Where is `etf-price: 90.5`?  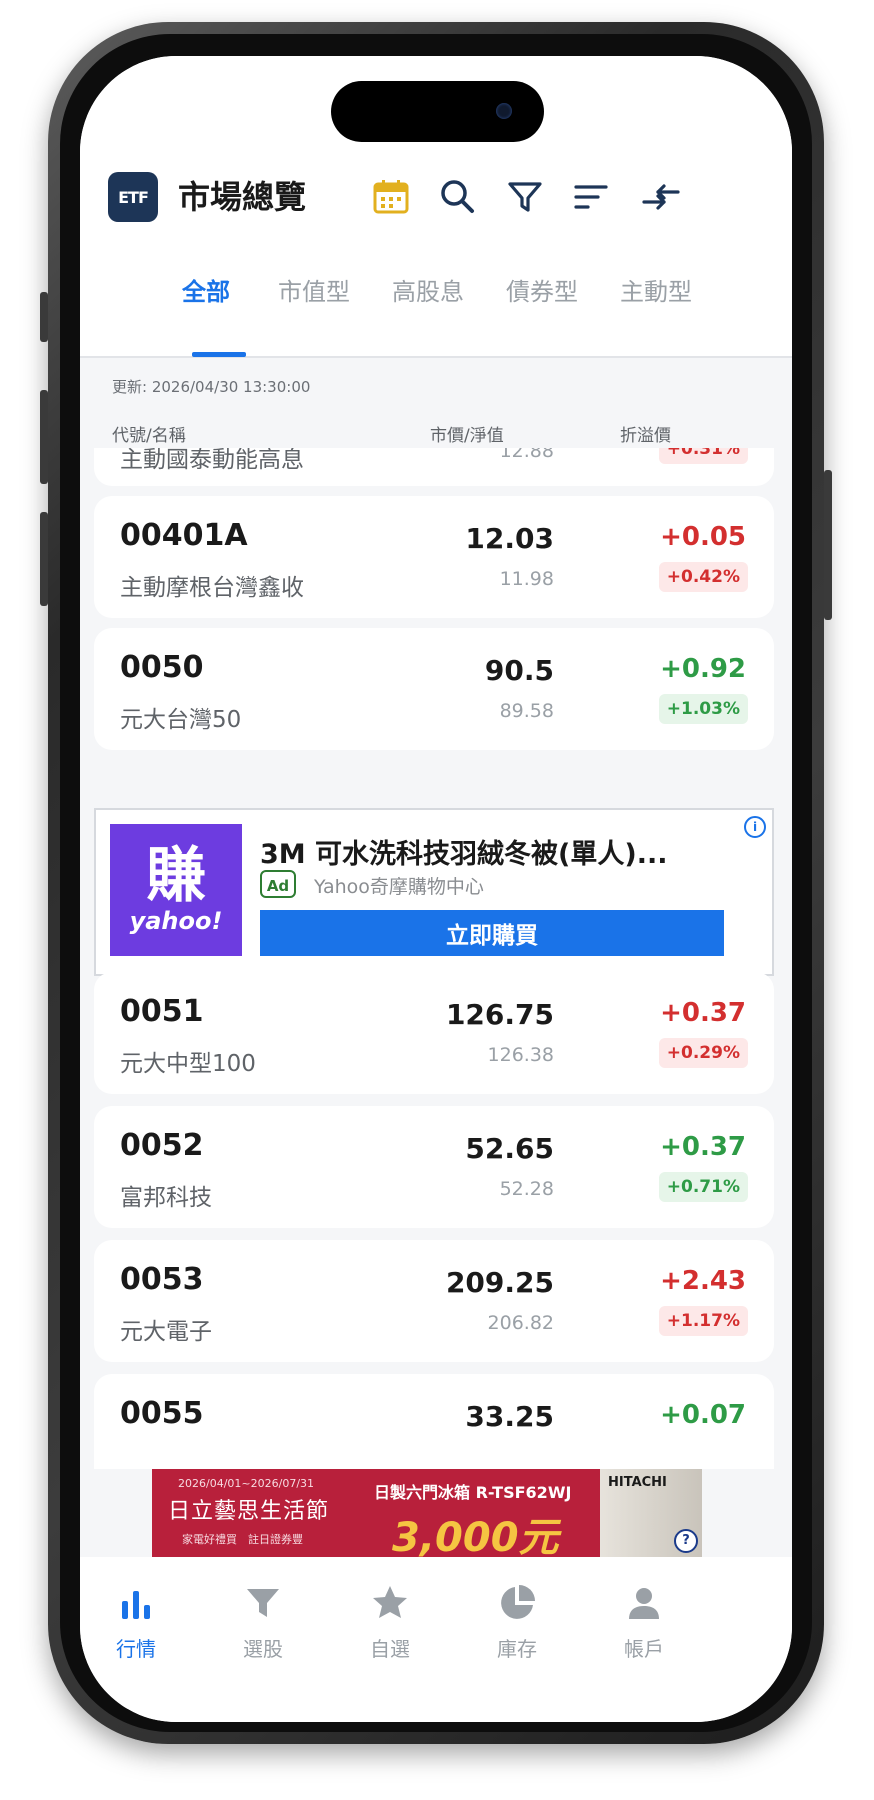
etf-price: 90.5 is located at coordinates (519, 670).